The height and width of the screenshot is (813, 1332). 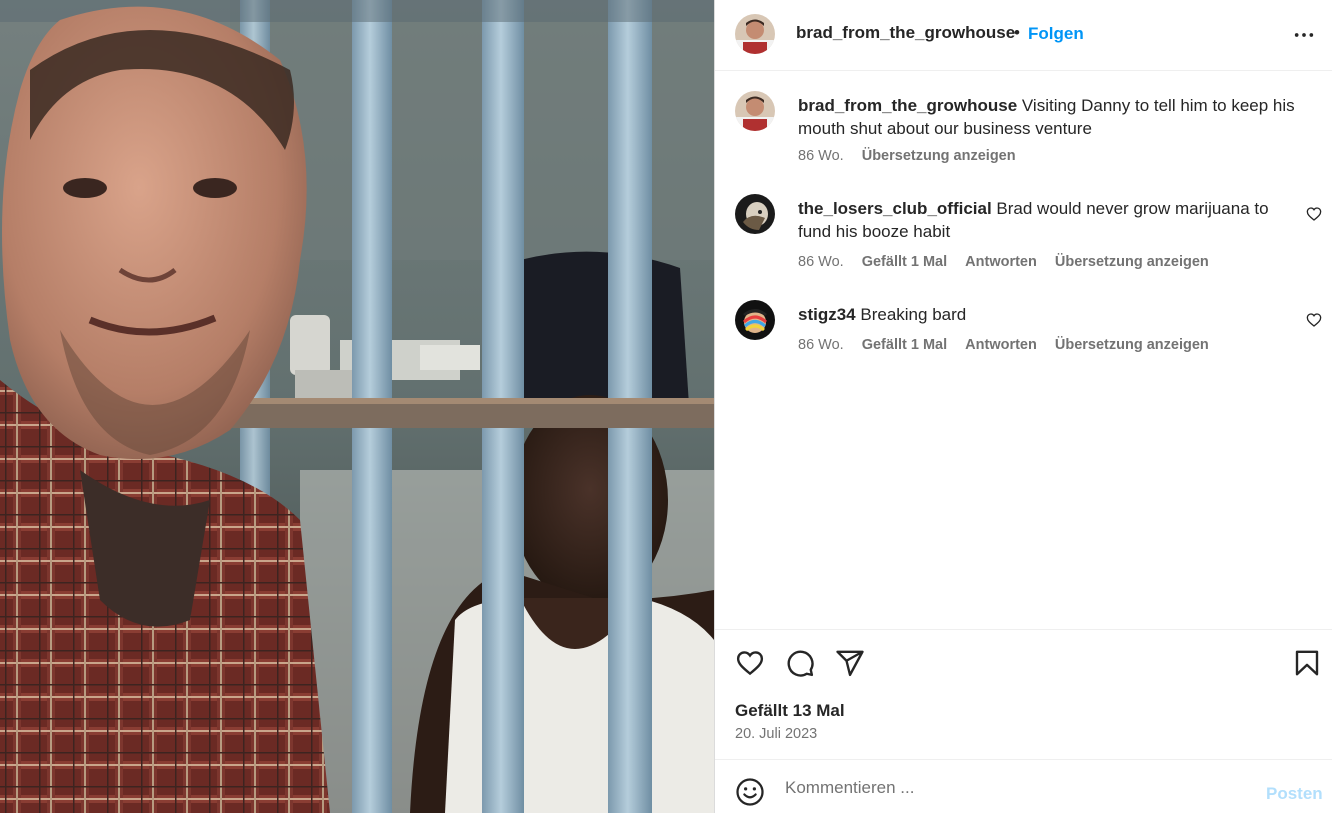 What do you see at coordinates (776, 734) in the screenshot?
I see `post-date: 20. Juli 2023` at bounding box center [776, 734].